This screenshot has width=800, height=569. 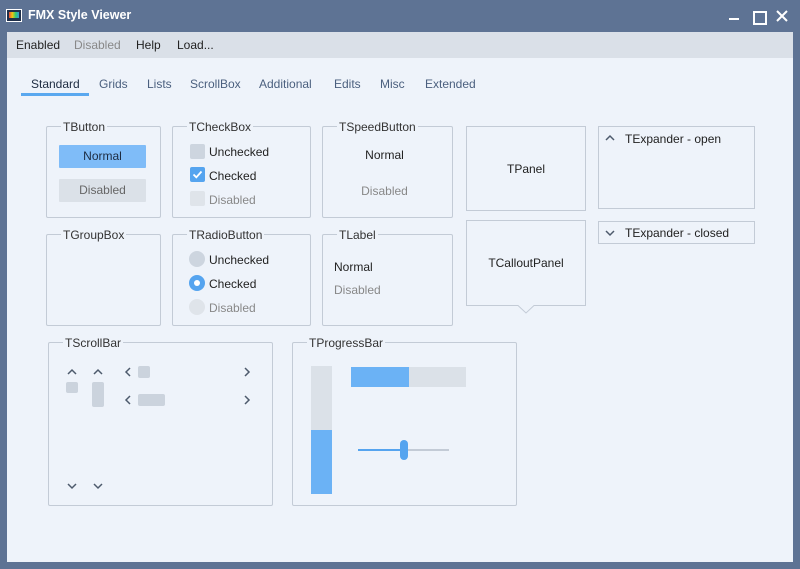 I want to click on window-title: FMX Style Viewer, so click(x=80, y=15).